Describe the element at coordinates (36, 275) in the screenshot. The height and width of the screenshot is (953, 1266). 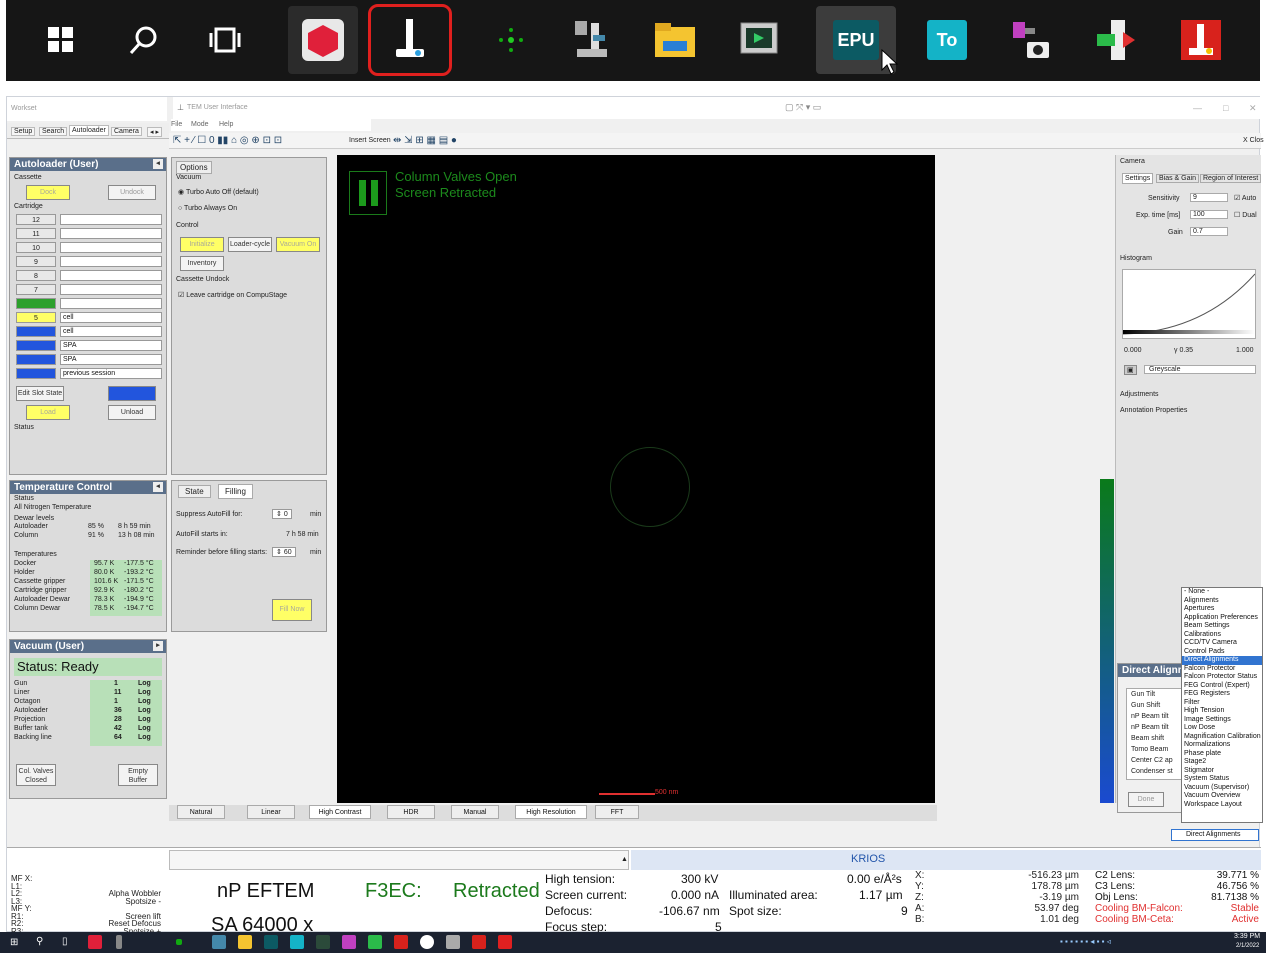
I see `slot-number: 8` at that location.